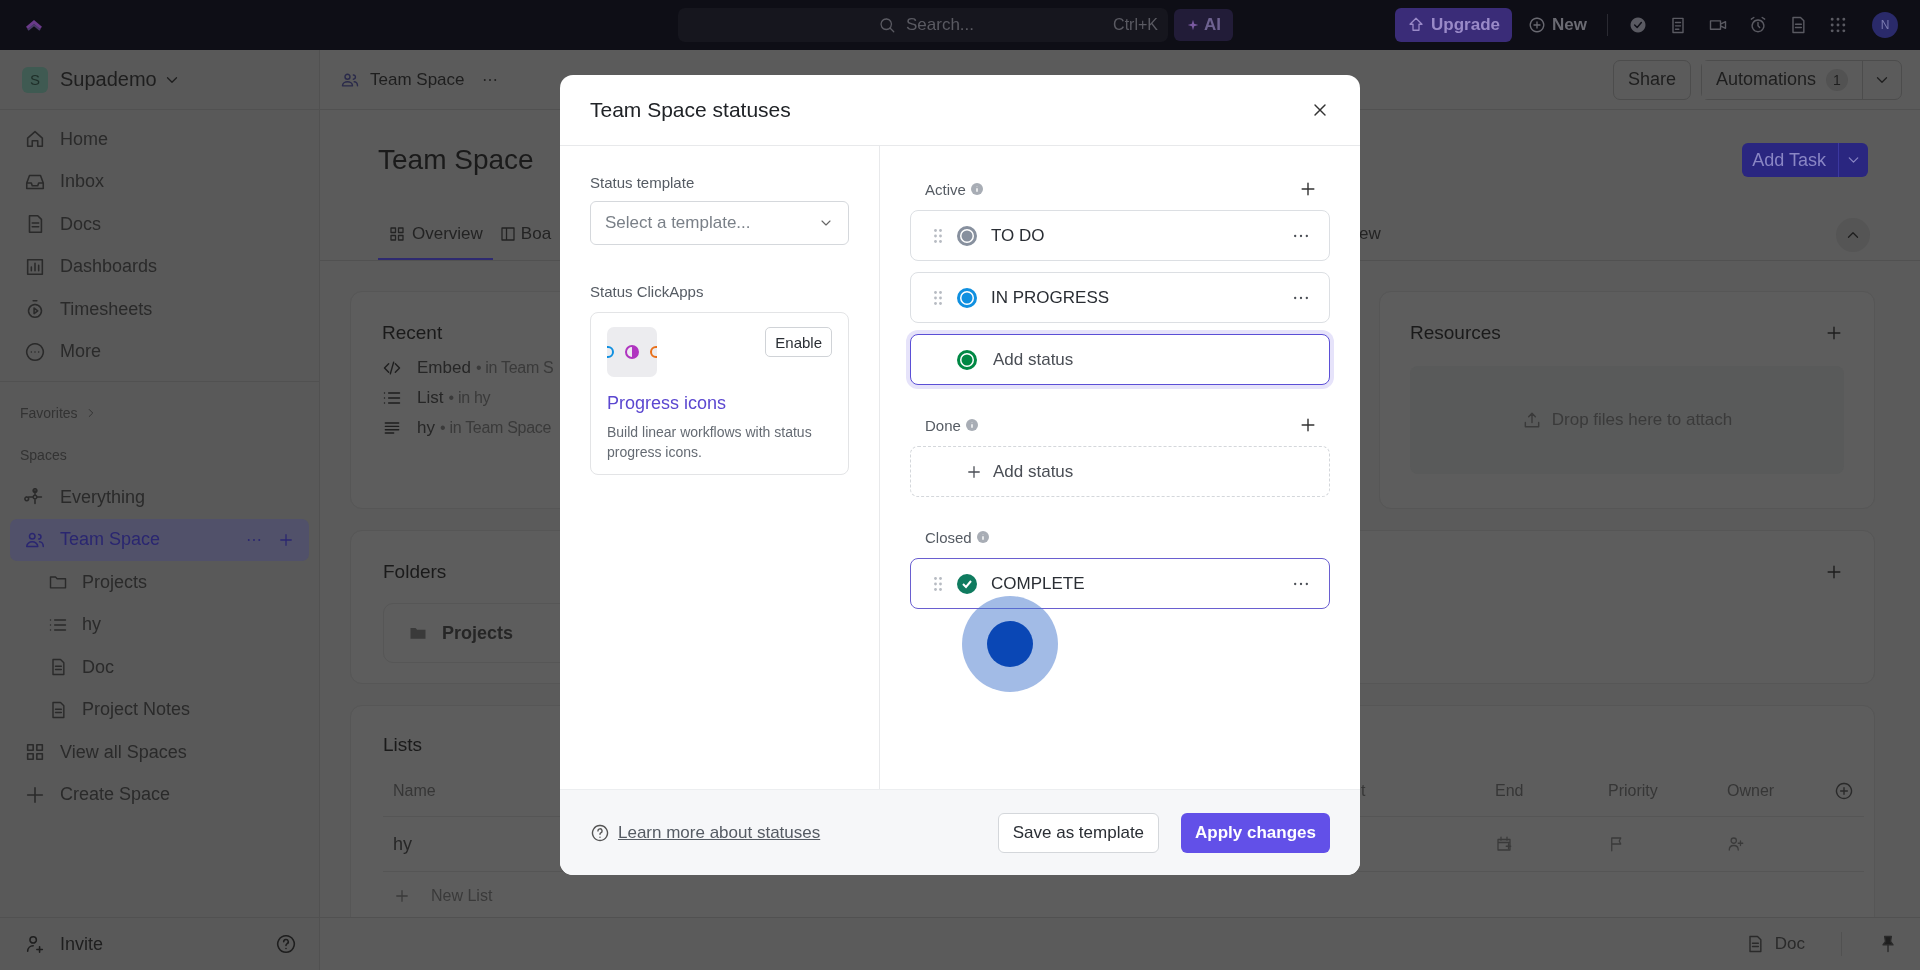  I want to click on status-check-icon, so click(967, 583).